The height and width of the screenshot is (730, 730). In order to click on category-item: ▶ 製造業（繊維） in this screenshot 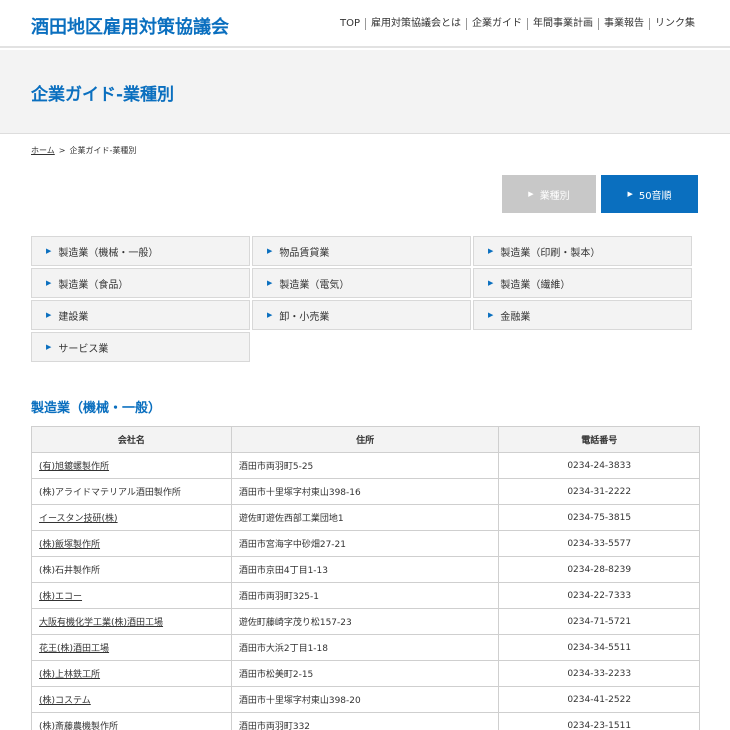, I will do `click(582, 283)`.